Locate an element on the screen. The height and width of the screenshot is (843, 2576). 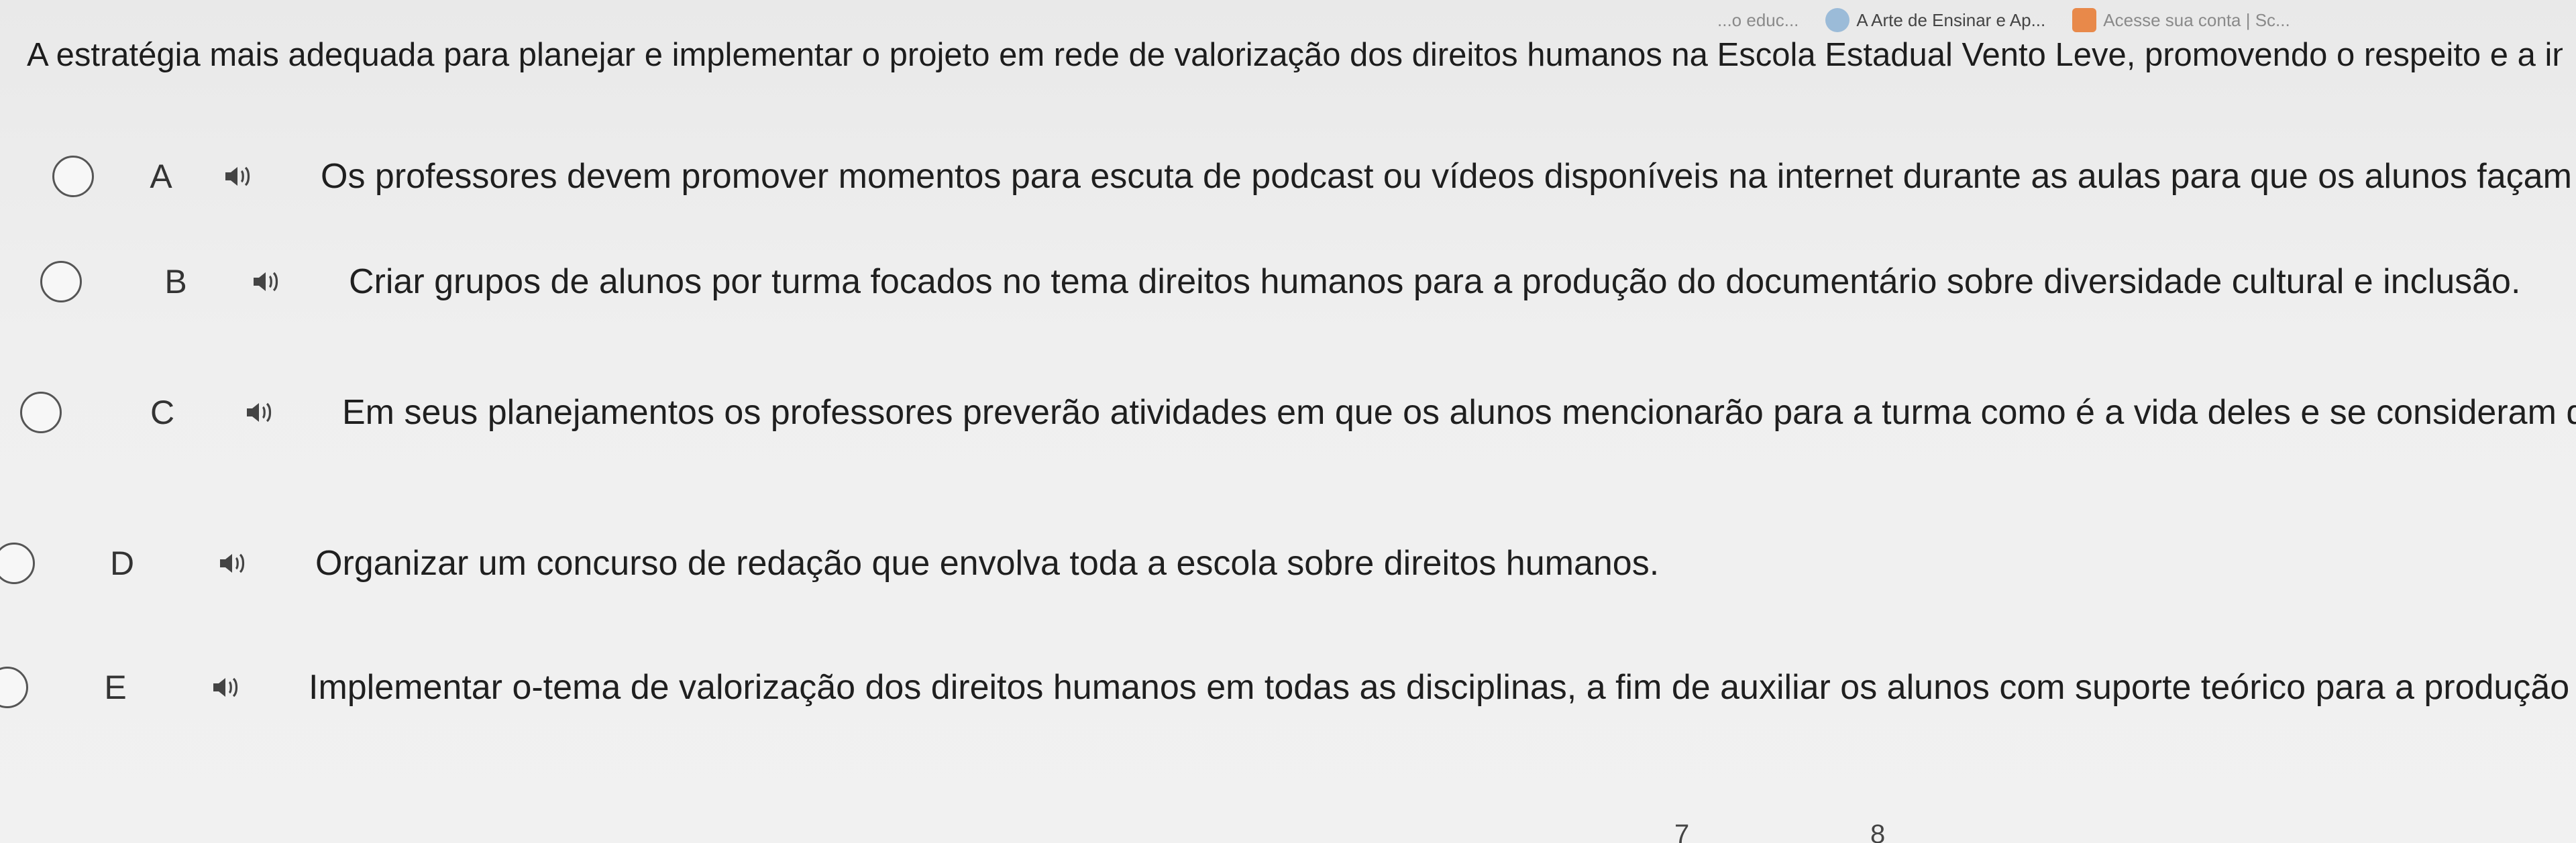
page-number: 7 is located at coordinates (1682, 832).